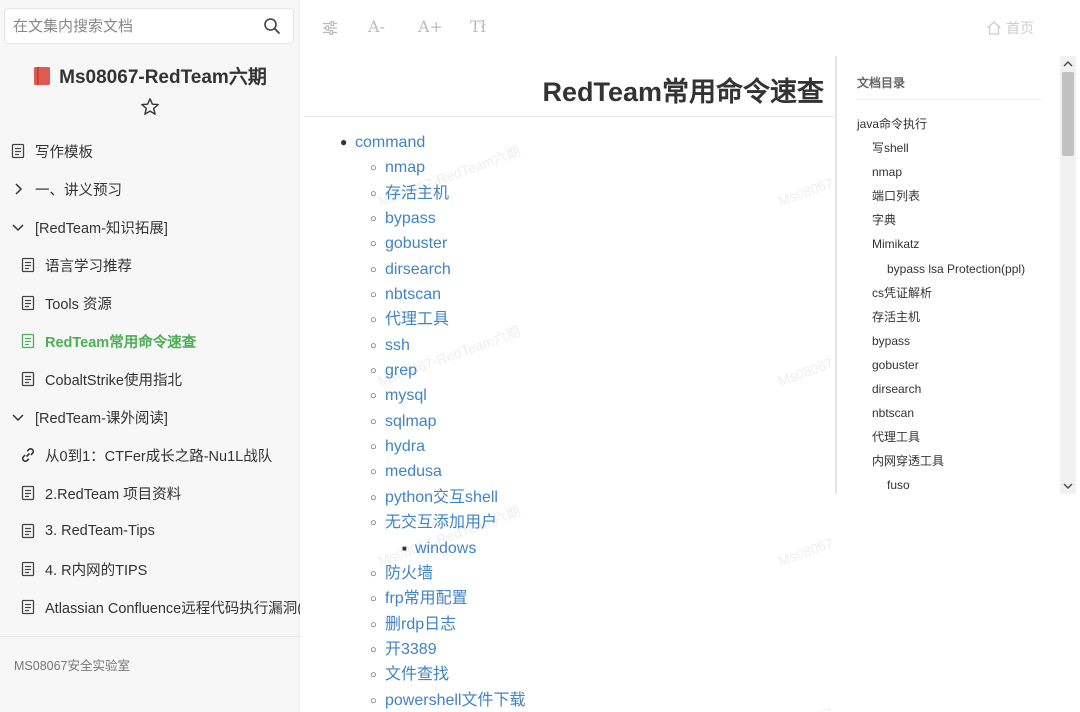 Image resolution: width=1080 pixels, height=712 pixels. I want to click on toc-item: fuso, so click(948, 483).